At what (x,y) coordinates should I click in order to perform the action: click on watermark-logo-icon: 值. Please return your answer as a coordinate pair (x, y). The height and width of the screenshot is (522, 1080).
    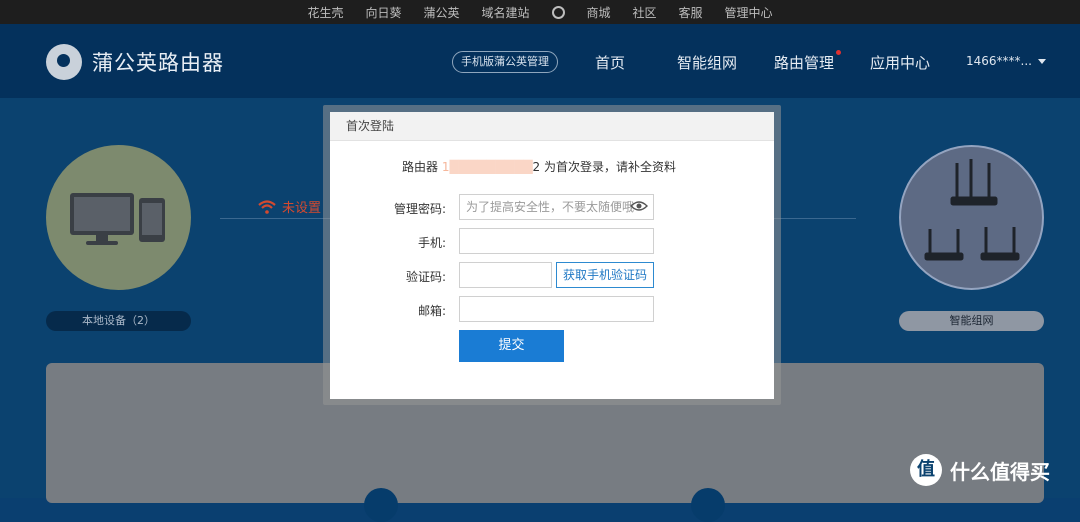
    Looking at the image, I should click on (926, 470).